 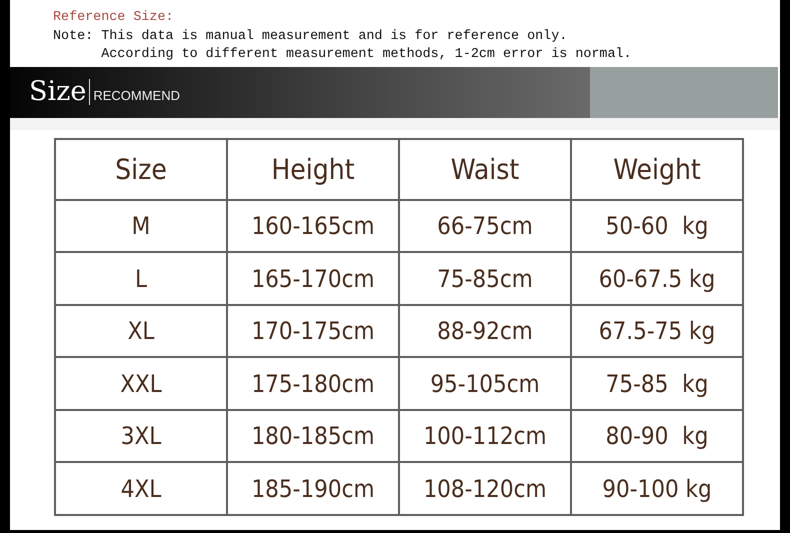 I want to click on table-cell: XXL, so click(x=141, y=383).